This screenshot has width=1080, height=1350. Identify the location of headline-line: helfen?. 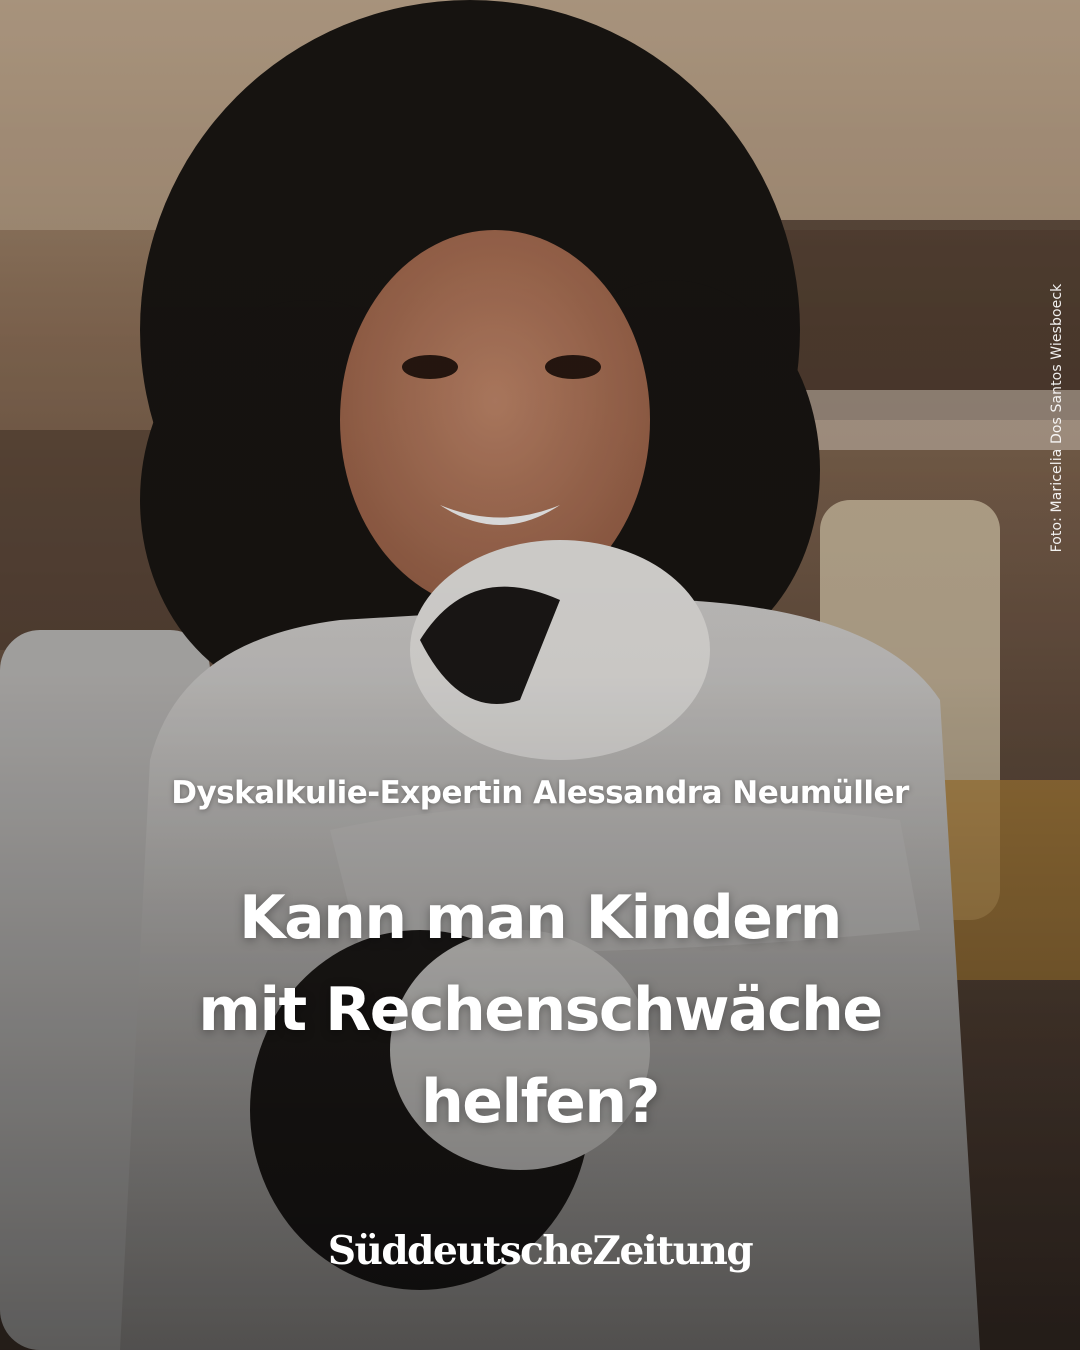
(540, 1102).